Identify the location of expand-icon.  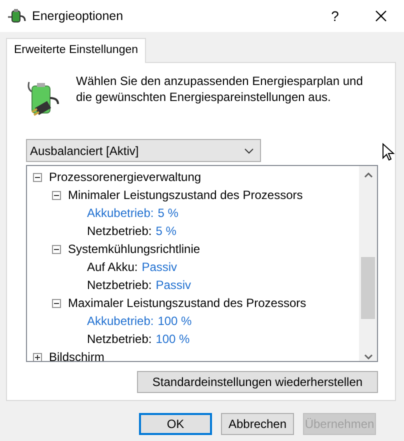
(37, 357).